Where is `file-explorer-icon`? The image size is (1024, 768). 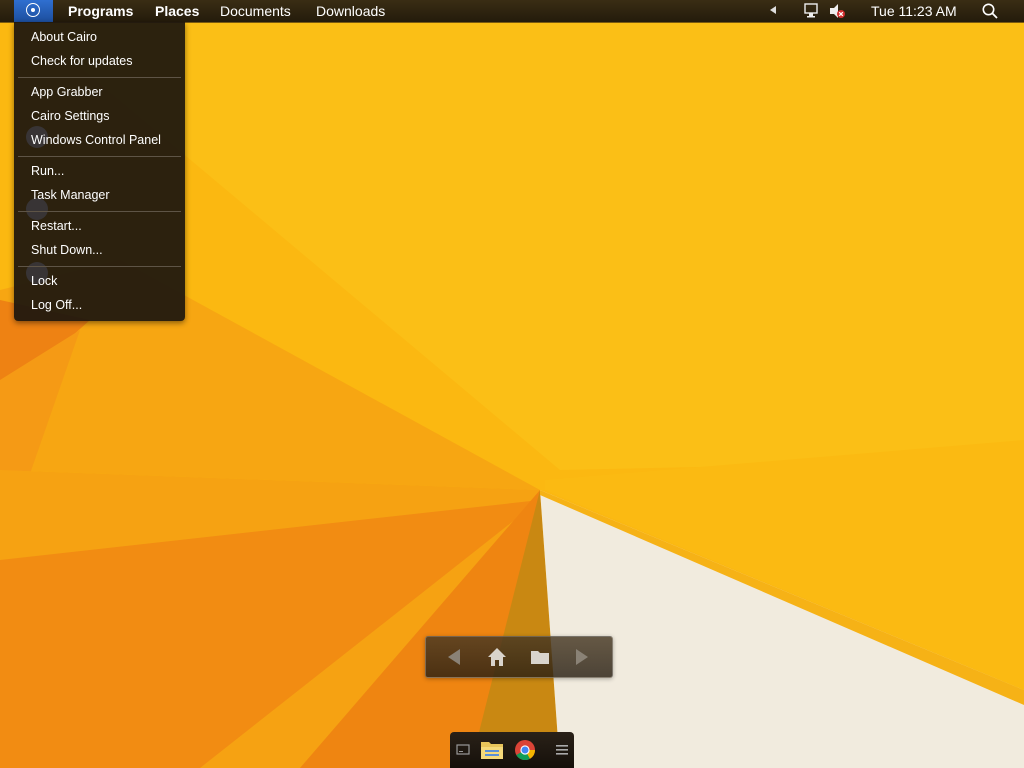 file-explorer-icon is located at coordinates (492, 750).